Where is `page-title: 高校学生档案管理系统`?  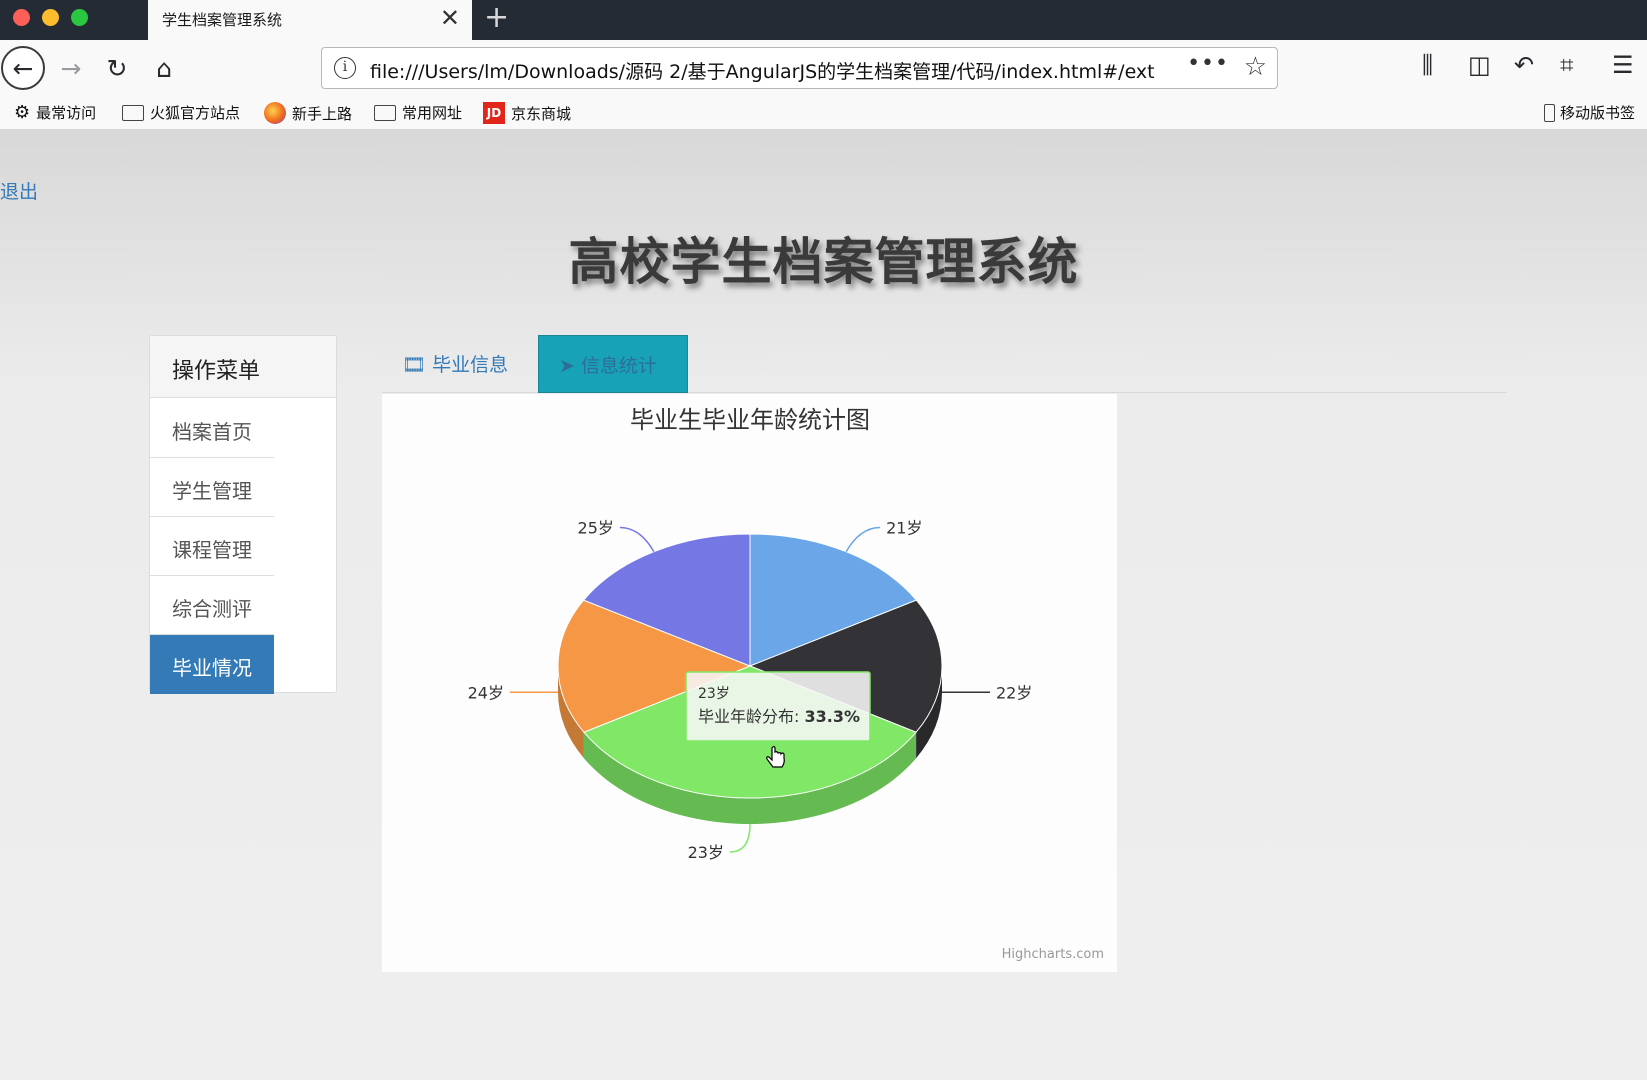
page-title: 高校学生档案管理系统 is located at coordinates (823, 262).